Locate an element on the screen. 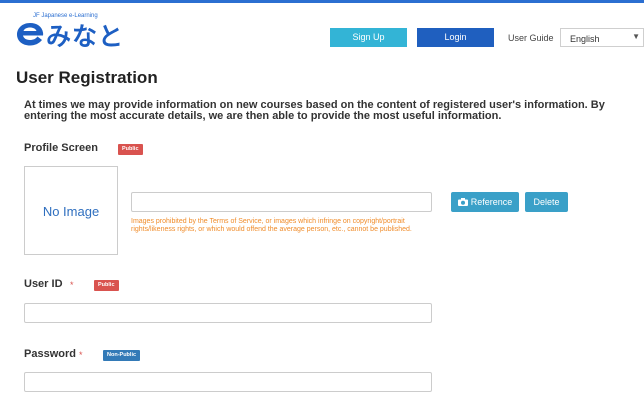  delete-button: Delete is located at coordinates (546, 202).